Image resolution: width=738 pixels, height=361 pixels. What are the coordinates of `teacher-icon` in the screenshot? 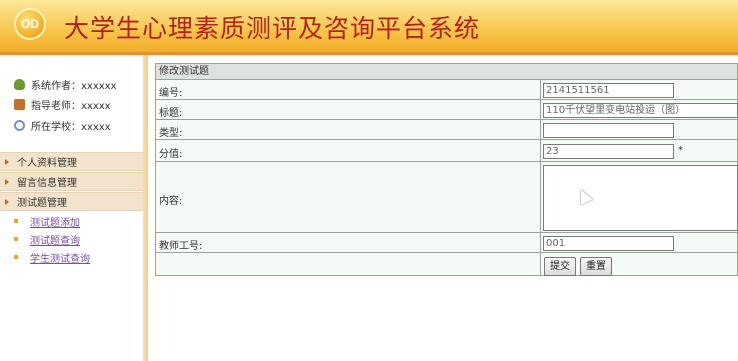 It's located at (19, 104).